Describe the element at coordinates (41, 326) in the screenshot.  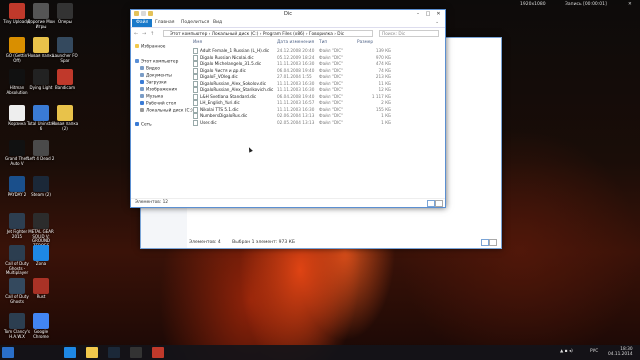
I see `desktop-icon: Google Chrome` at that location.